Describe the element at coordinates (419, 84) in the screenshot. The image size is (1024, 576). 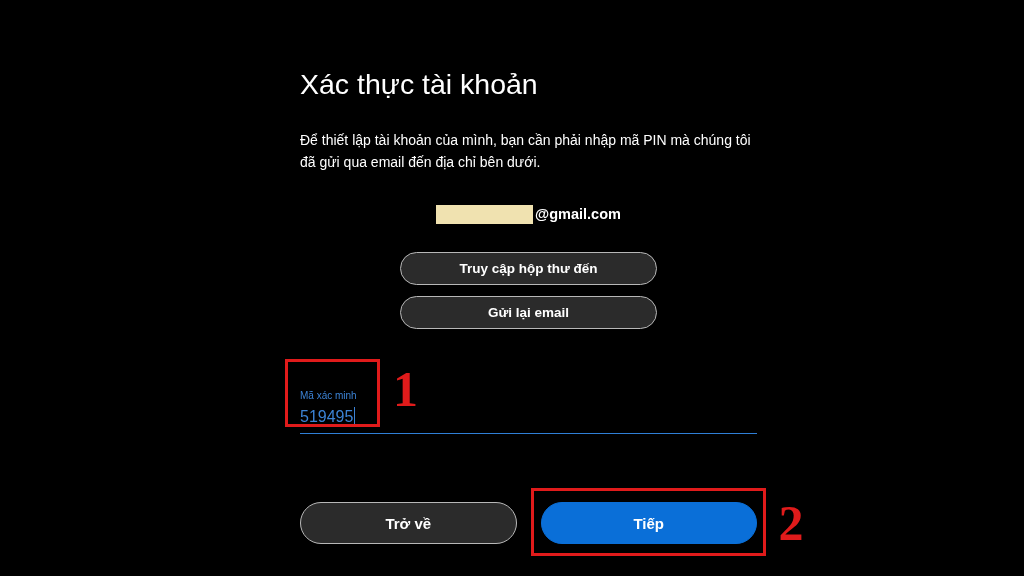
I see `page-title: Xác thực tài khoản` at that location.